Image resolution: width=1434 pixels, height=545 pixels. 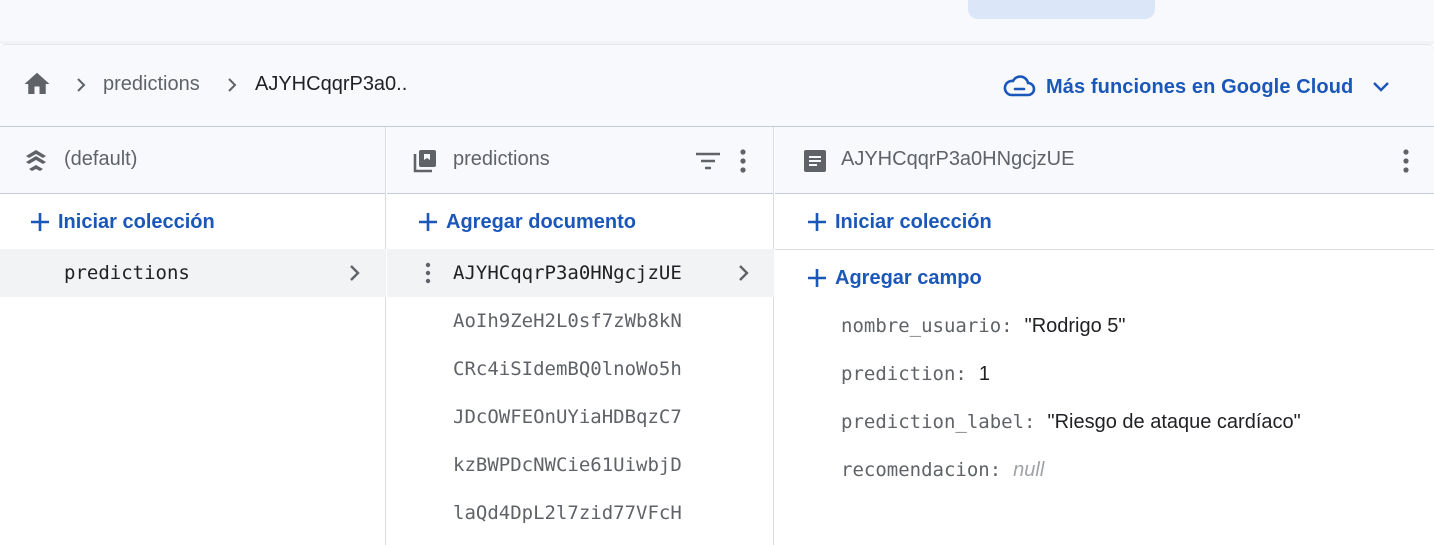 I want to click on divider, so click(x=1104, y=249).